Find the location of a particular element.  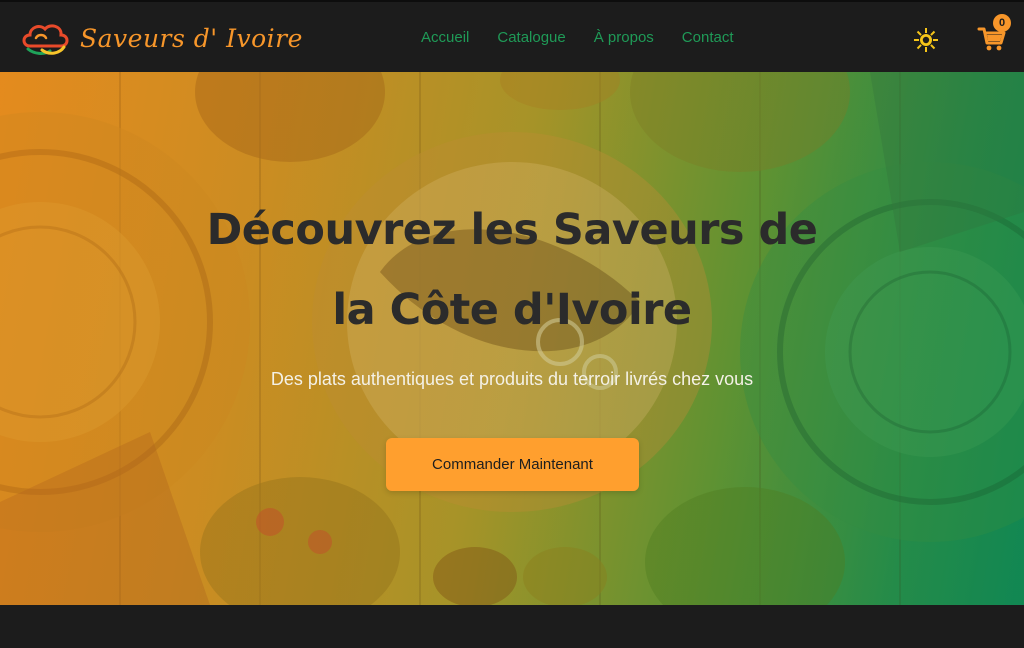

nav-link-catalogue: Catalogue is located at coordinates (531, 37).